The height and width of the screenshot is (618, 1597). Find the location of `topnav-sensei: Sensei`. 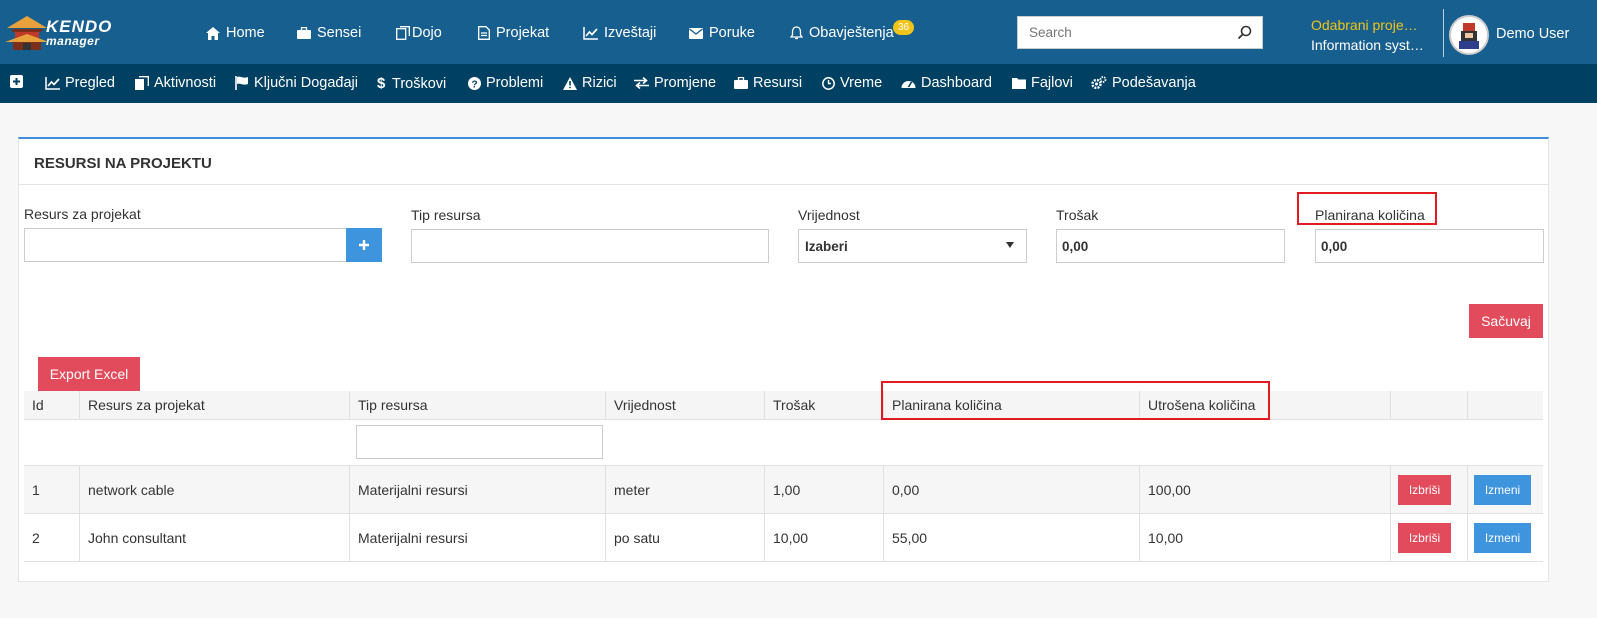

topnav-sensei: Sensei is located at coordinates (329, 33).